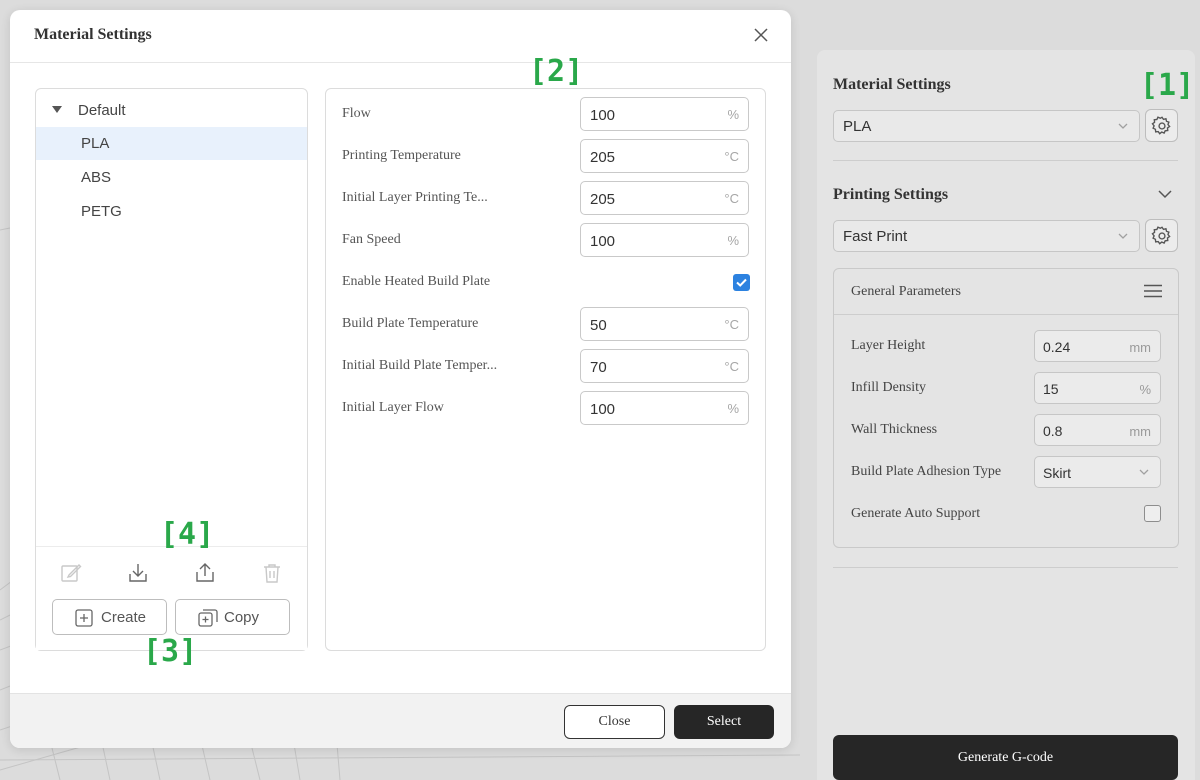  I want to click on generate-gcode-button: Generate G-code, so click(1005, 757).